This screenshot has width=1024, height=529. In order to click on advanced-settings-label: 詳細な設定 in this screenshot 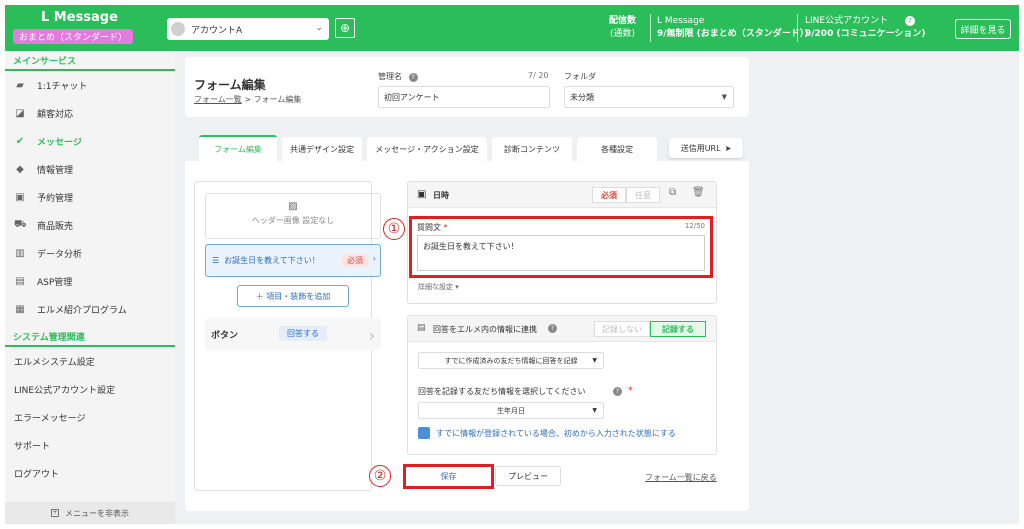, I will do `click(435, 287)`.